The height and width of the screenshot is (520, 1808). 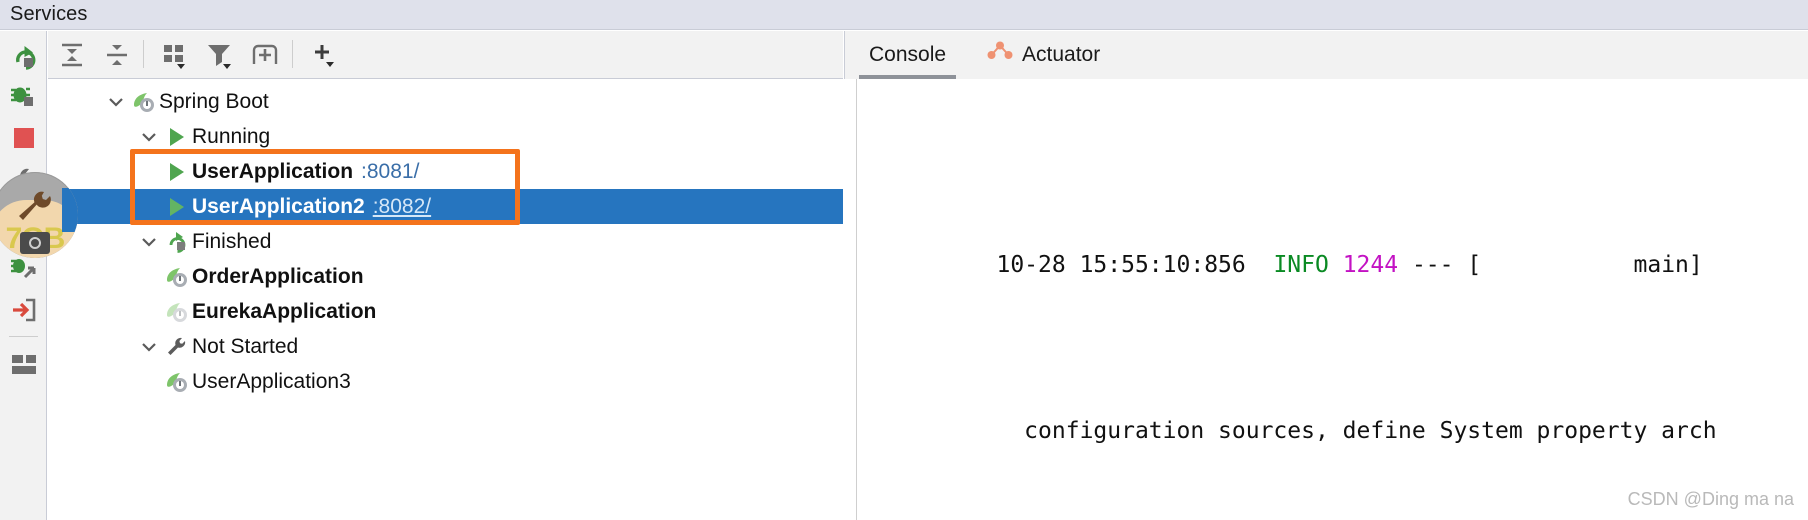 I want to click on watermark: CSDN @Ding ma na, so click(x=1710, y=499).